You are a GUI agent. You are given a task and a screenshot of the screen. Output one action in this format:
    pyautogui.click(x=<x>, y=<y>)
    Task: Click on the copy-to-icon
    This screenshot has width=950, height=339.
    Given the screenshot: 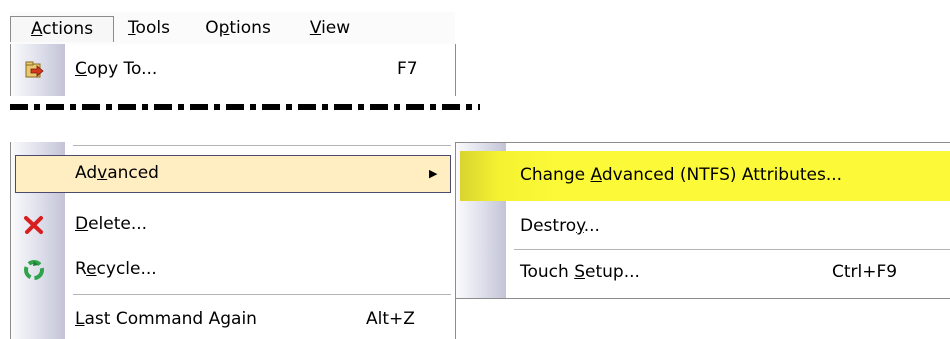 What is the action you would take?
    pyautogui.click(x=34, y=70)
    